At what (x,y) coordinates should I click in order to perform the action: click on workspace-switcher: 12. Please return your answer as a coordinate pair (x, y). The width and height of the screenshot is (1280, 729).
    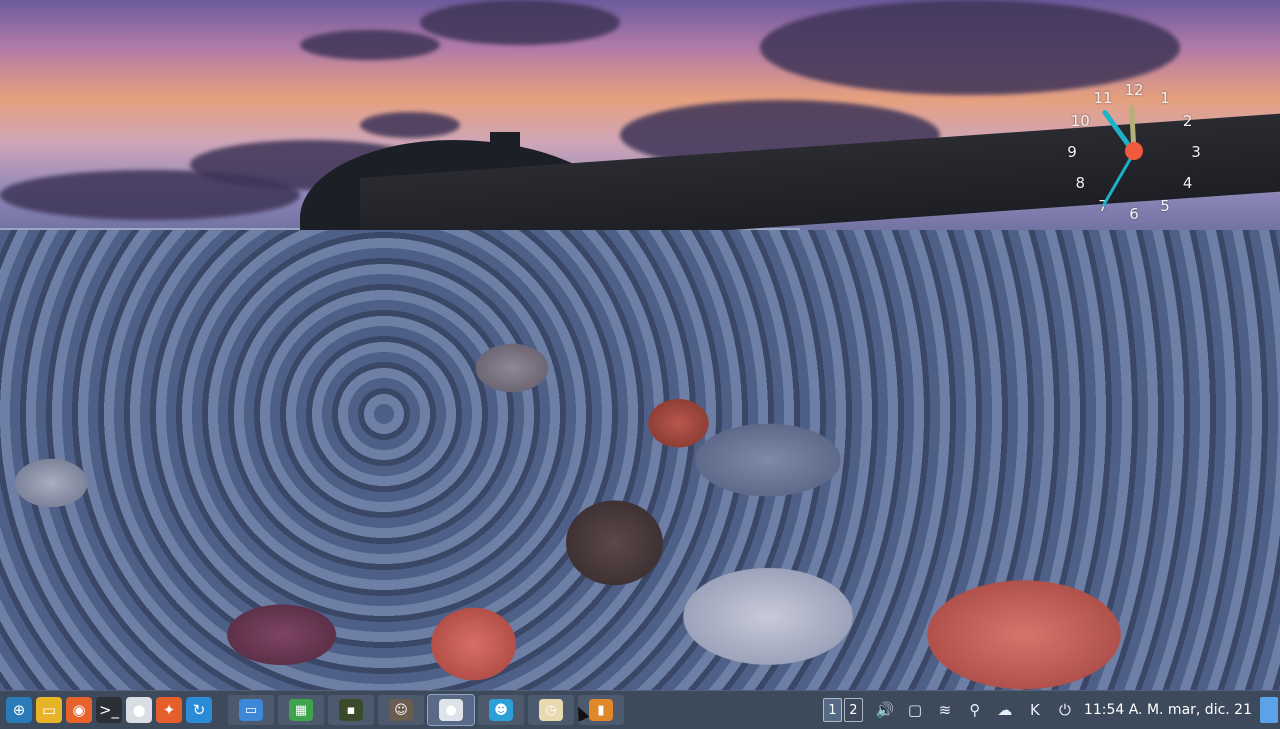
    Looking at the image, I should click on (843, 710).